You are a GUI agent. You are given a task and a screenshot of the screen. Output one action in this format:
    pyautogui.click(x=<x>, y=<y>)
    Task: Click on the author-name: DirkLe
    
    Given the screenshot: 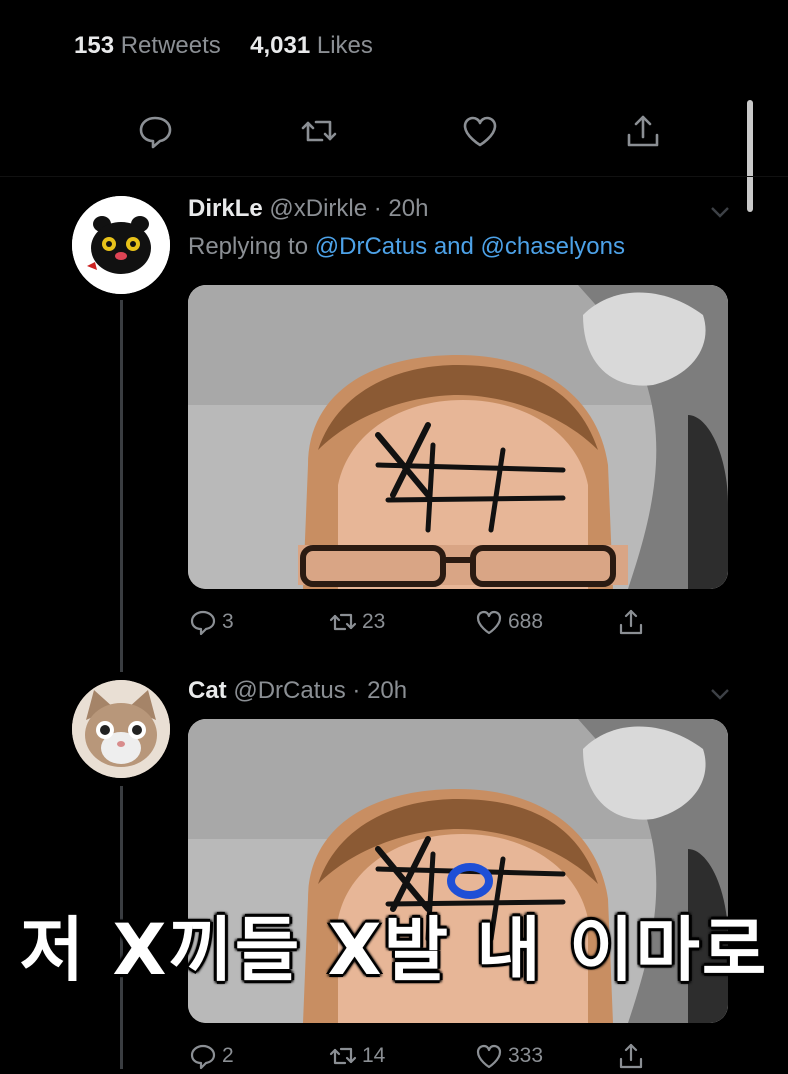 What is the action you would take?
    pyautogui.click(x=225, y=208)
    